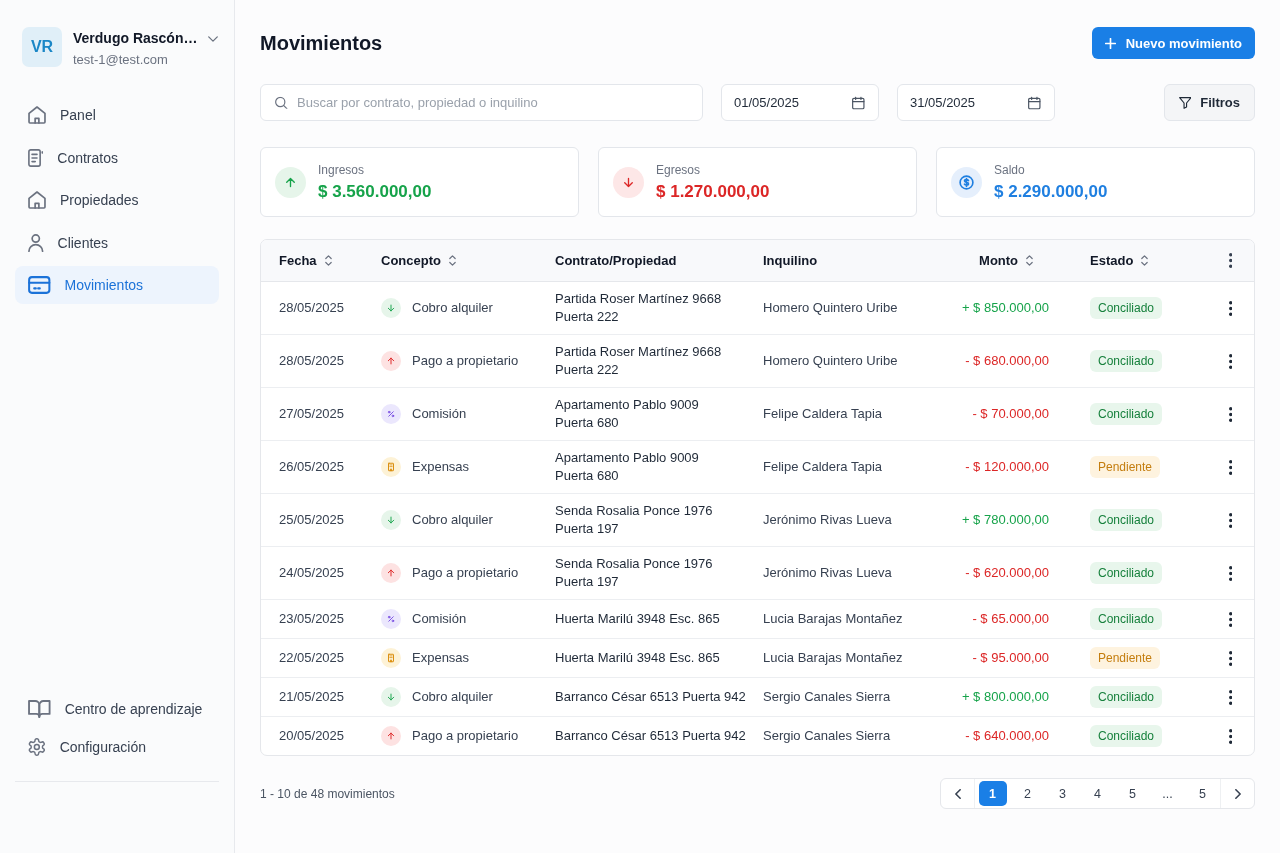 The height and width of the screenshot is (853, 1280). What do you see at coordinates (1027, 793) in the screenshot?
I see `page-button: 2` at bounding box center [1027, 793].